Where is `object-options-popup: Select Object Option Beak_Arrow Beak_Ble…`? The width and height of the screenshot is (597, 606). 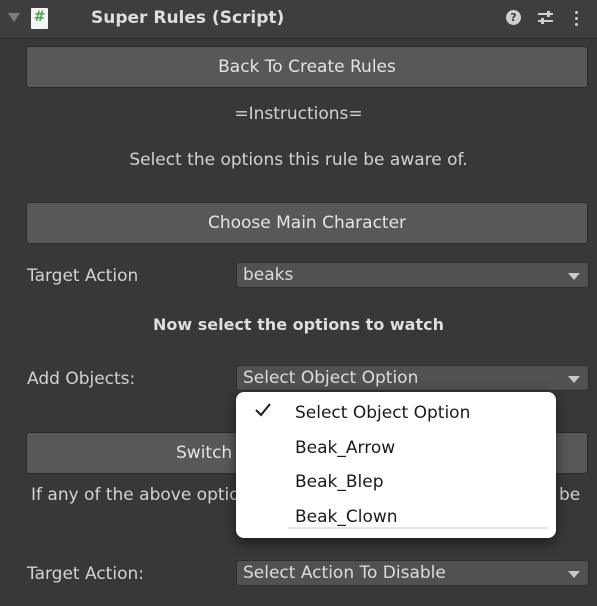 object-options-popup: Select Object Option Beak_Arrow Beak_Ble… is located at coordinates (396, 465).